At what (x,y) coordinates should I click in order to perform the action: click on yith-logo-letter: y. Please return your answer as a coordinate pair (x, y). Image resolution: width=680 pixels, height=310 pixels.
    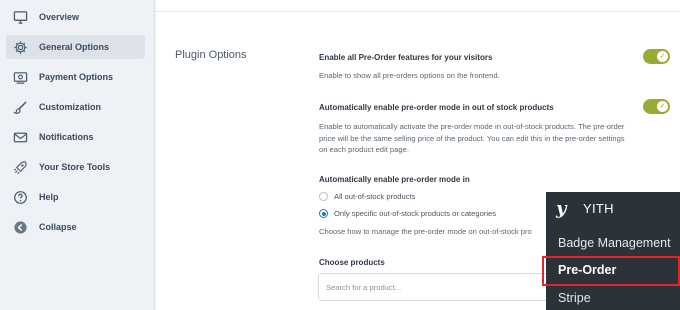
    Looking at the image, I should click on (561, 208).